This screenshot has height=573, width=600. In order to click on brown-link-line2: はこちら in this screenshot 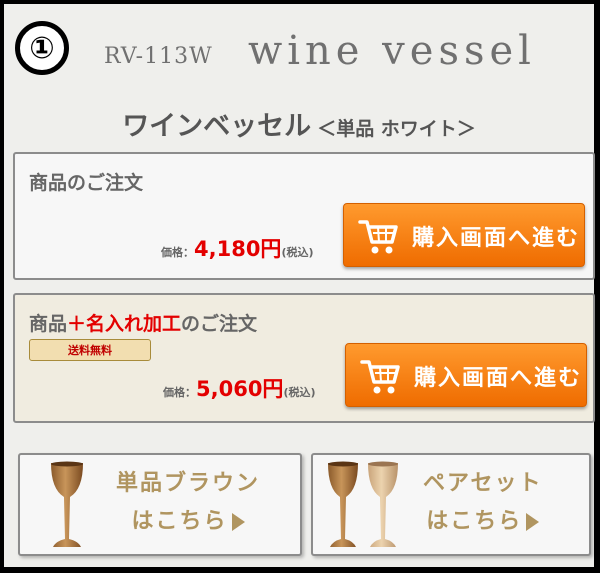, I will do `click(179, 521)`.